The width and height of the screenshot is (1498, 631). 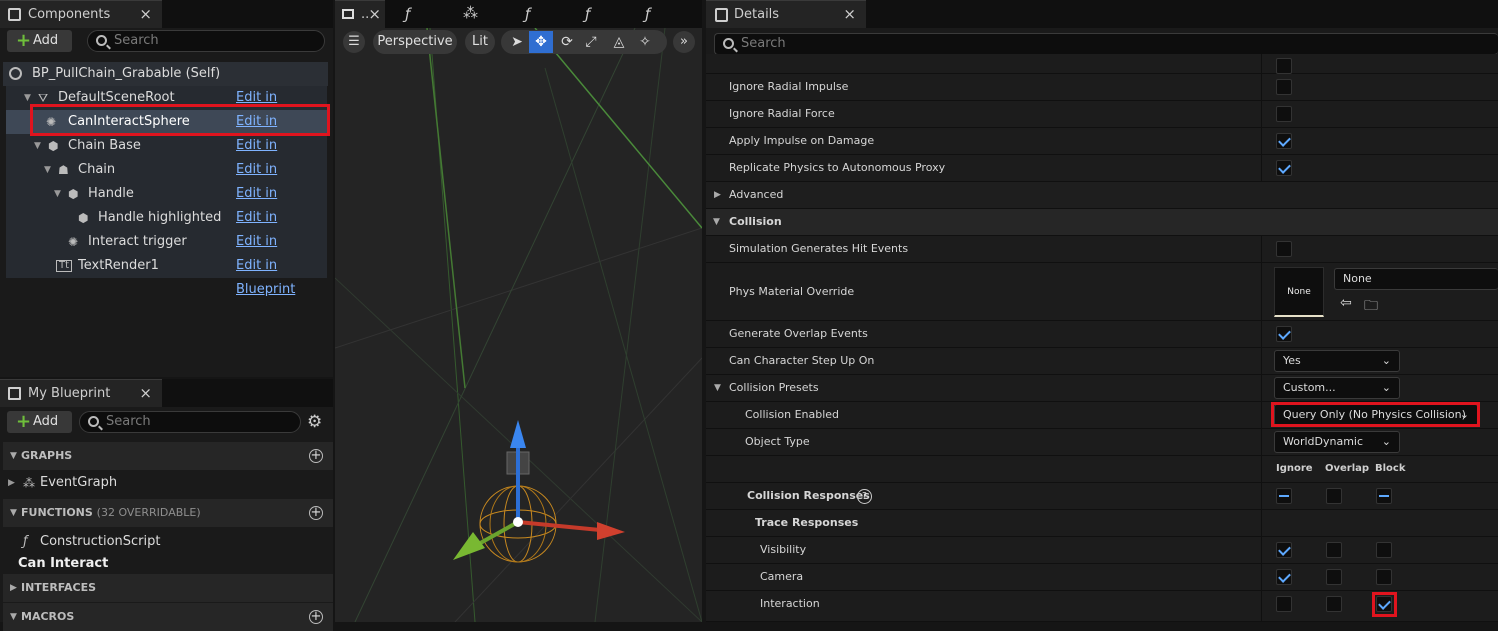 I want to click on tab-my-blueprint: My Blueprint ×, so click(x=81, y=393).